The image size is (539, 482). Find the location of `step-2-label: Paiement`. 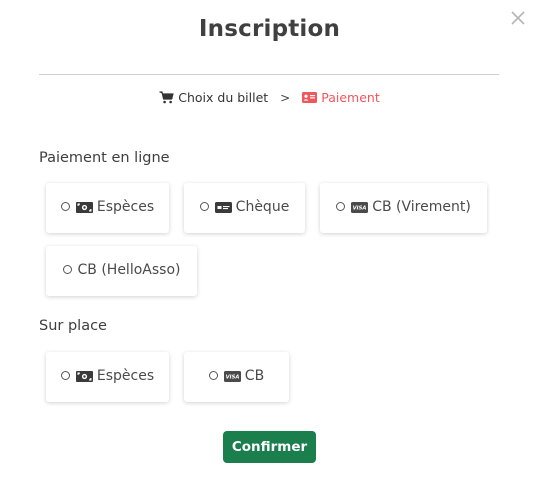

step-2-label: Paiement is located at coordinates (350, 97).